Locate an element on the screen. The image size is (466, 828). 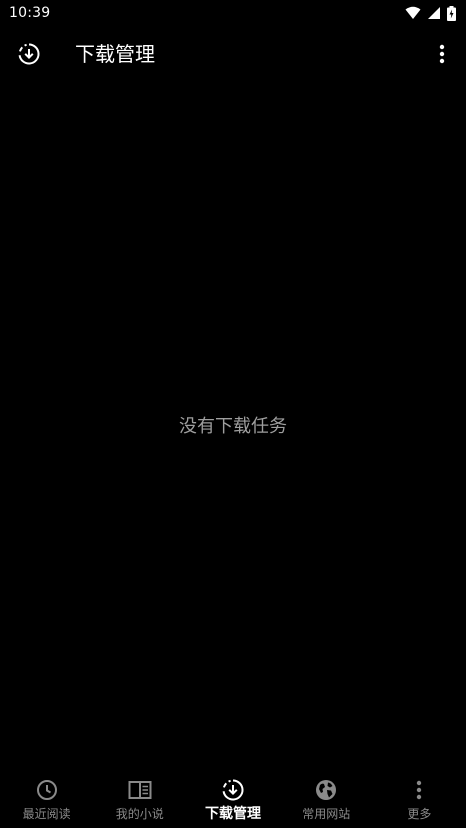
nav-item-more: 更多 is located at coordinates (419, 800).